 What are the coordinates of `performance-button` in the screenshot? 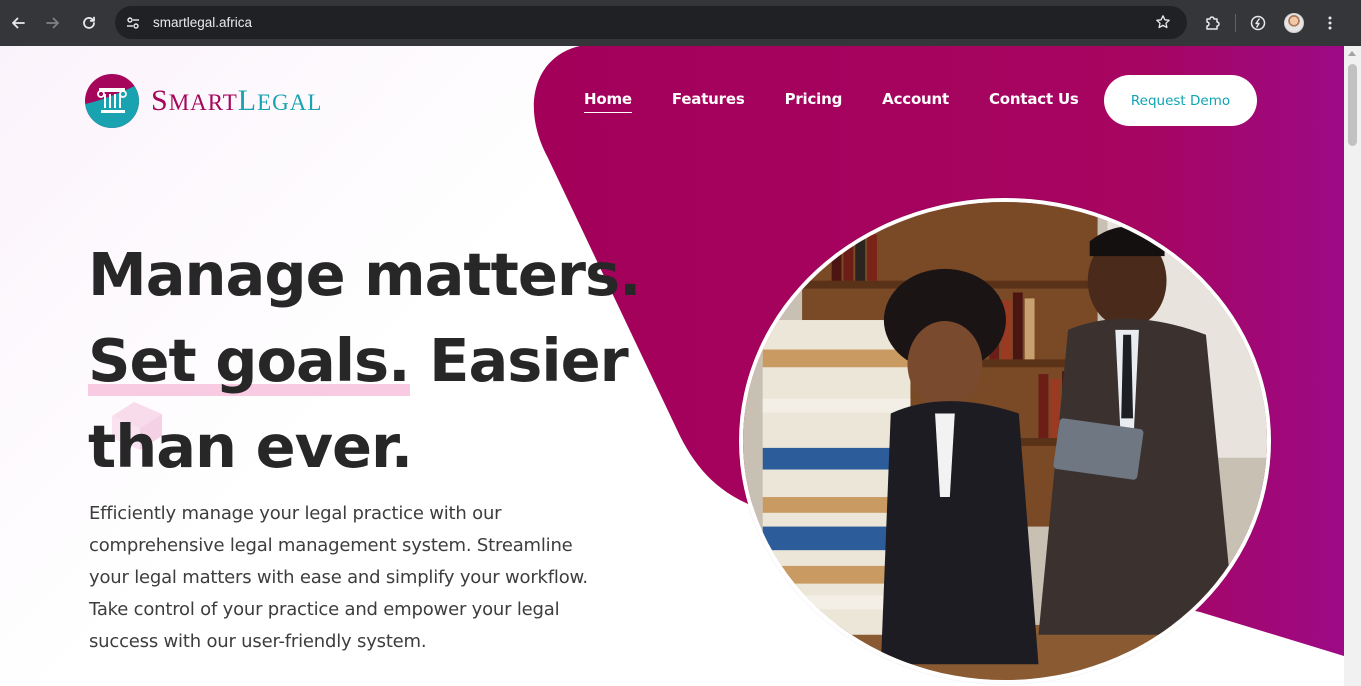 It's located at (1258, 22).